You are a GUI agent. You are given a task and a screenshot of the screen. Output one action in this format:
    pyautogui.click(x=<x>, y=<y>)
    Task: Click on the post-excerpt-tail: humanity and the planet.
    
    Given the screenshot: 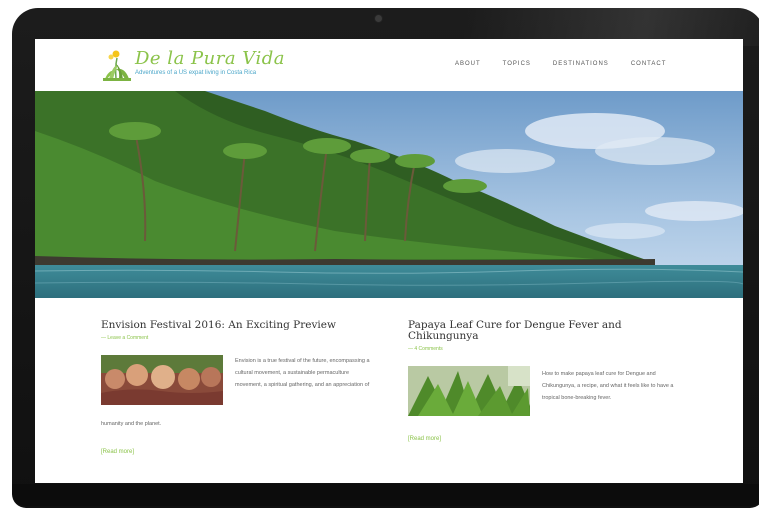 What is the action you would take?
    pyautogui.click(x=131, y=424)
    